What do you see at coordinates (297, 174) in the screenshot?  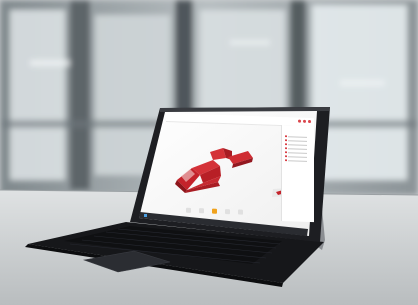 I see `properties-panel` at bounding box center [297, 174].